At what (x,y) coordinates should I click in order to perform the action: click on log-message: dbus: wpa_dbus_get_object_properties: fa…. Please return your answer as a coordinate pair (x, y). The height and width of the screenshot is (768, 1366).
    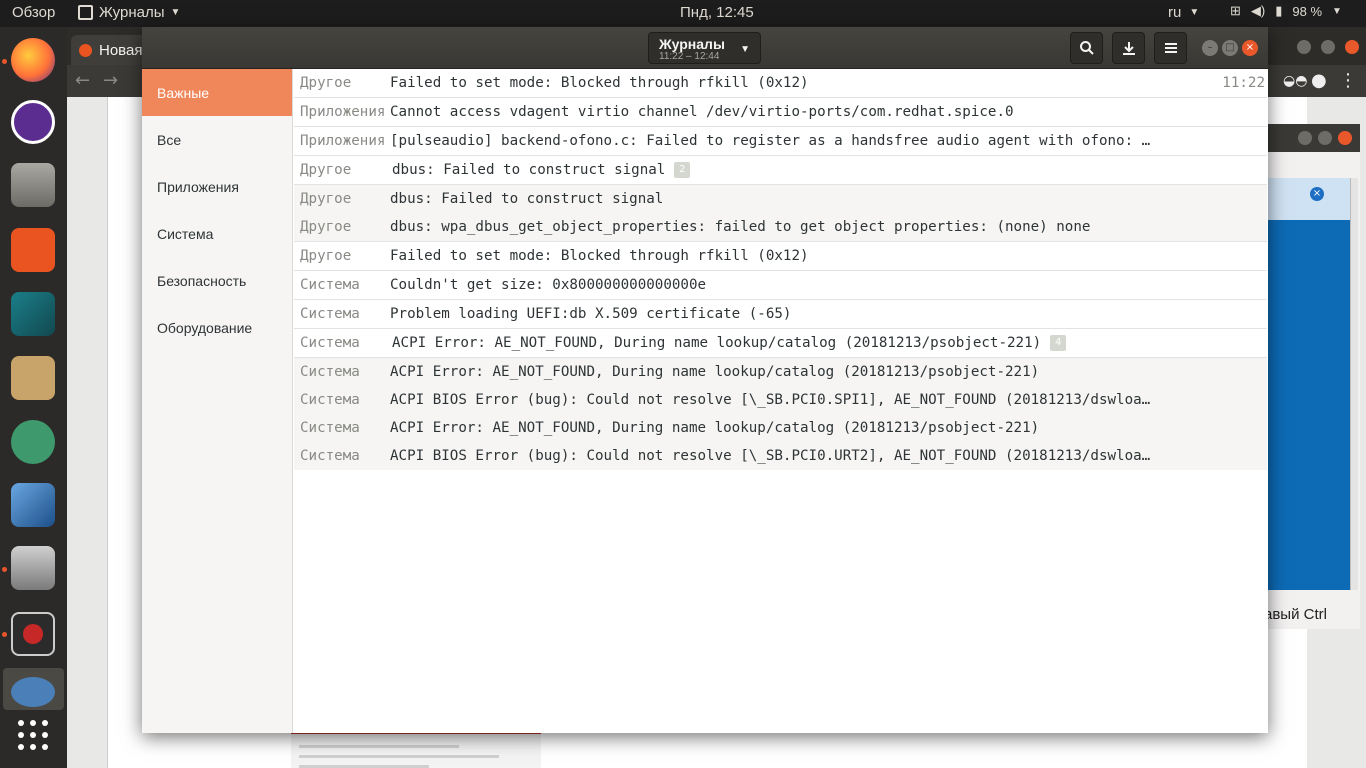
    Looking at the image, I should click on (740, 227).